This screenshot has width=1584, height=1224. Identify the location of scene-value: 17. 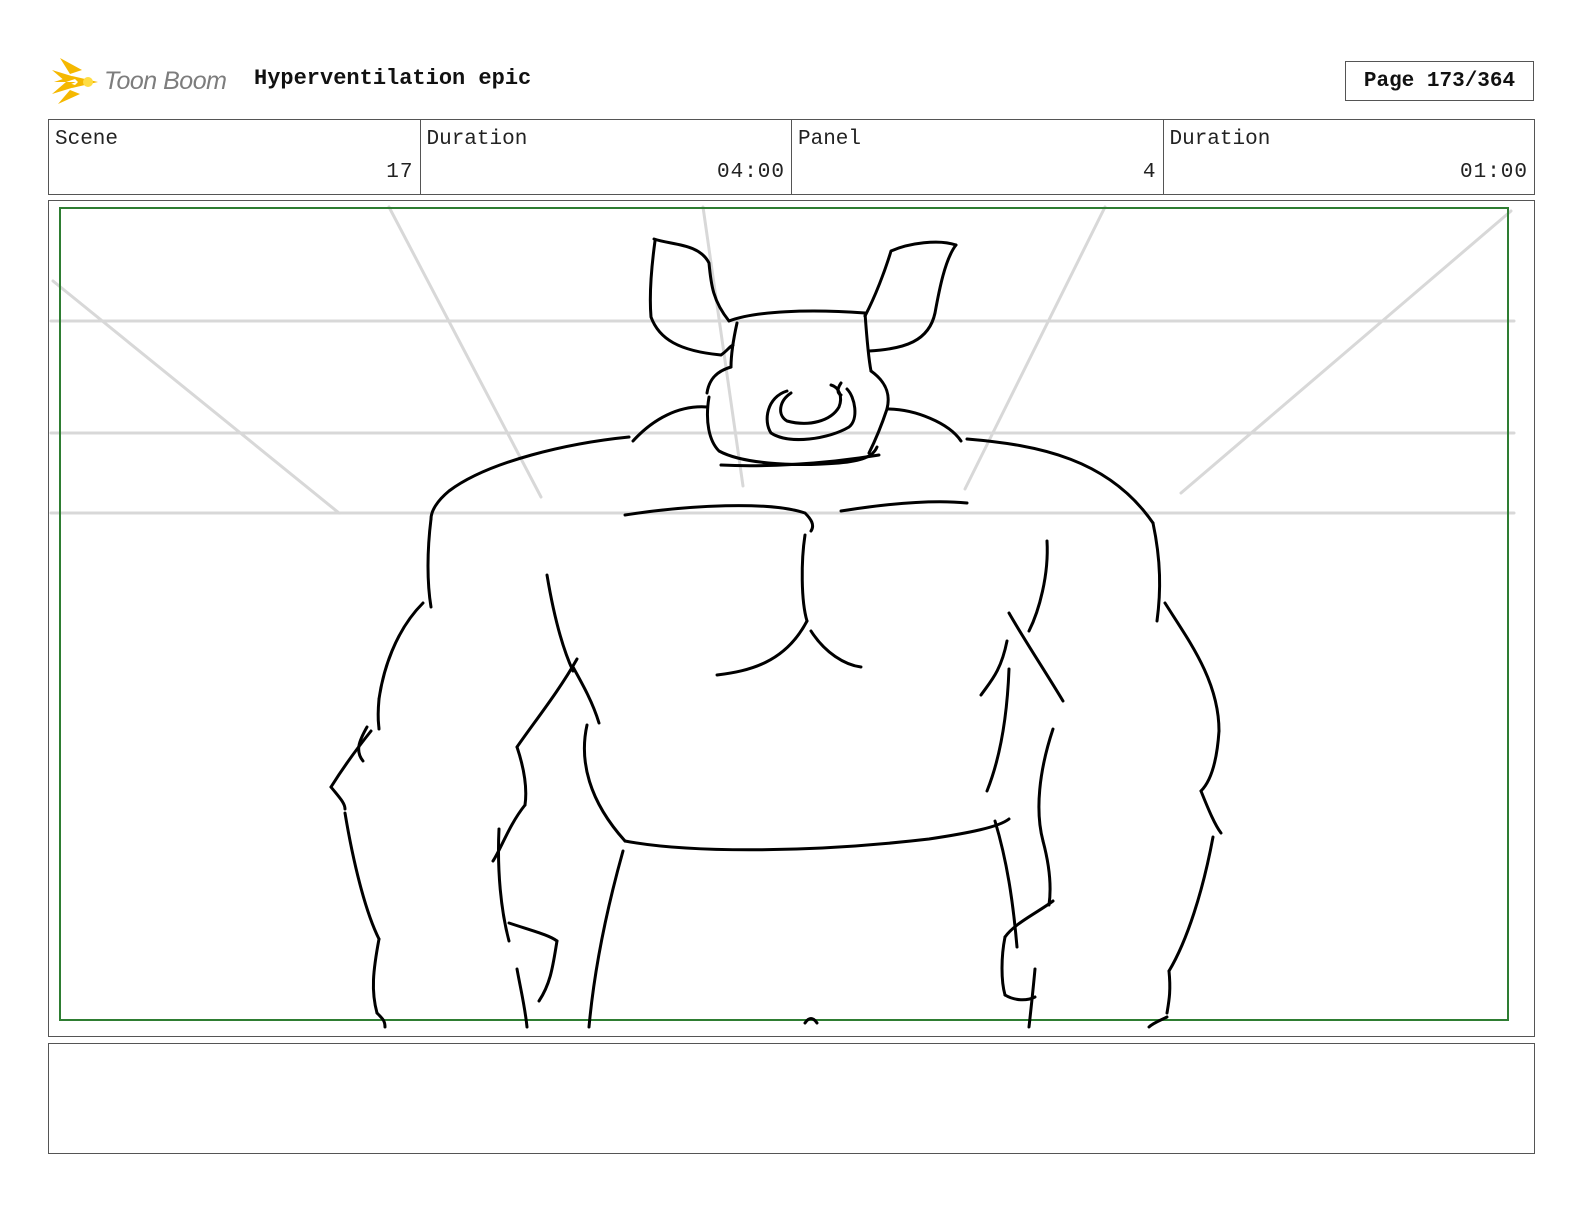
(400, 172).